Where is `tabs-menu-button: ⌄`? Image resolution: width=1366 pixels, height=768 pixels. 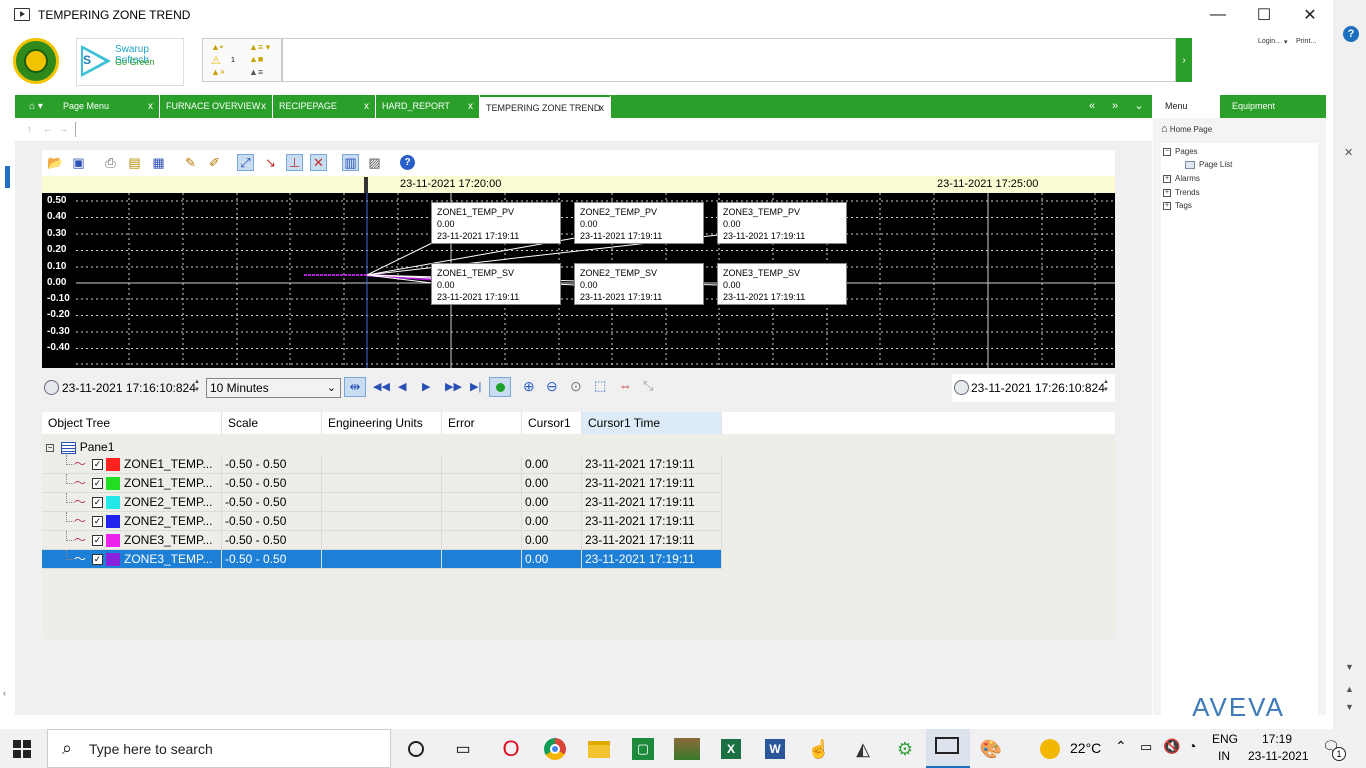
tabs-menu-button: ⌄ is located at coordinates (1139, 106).